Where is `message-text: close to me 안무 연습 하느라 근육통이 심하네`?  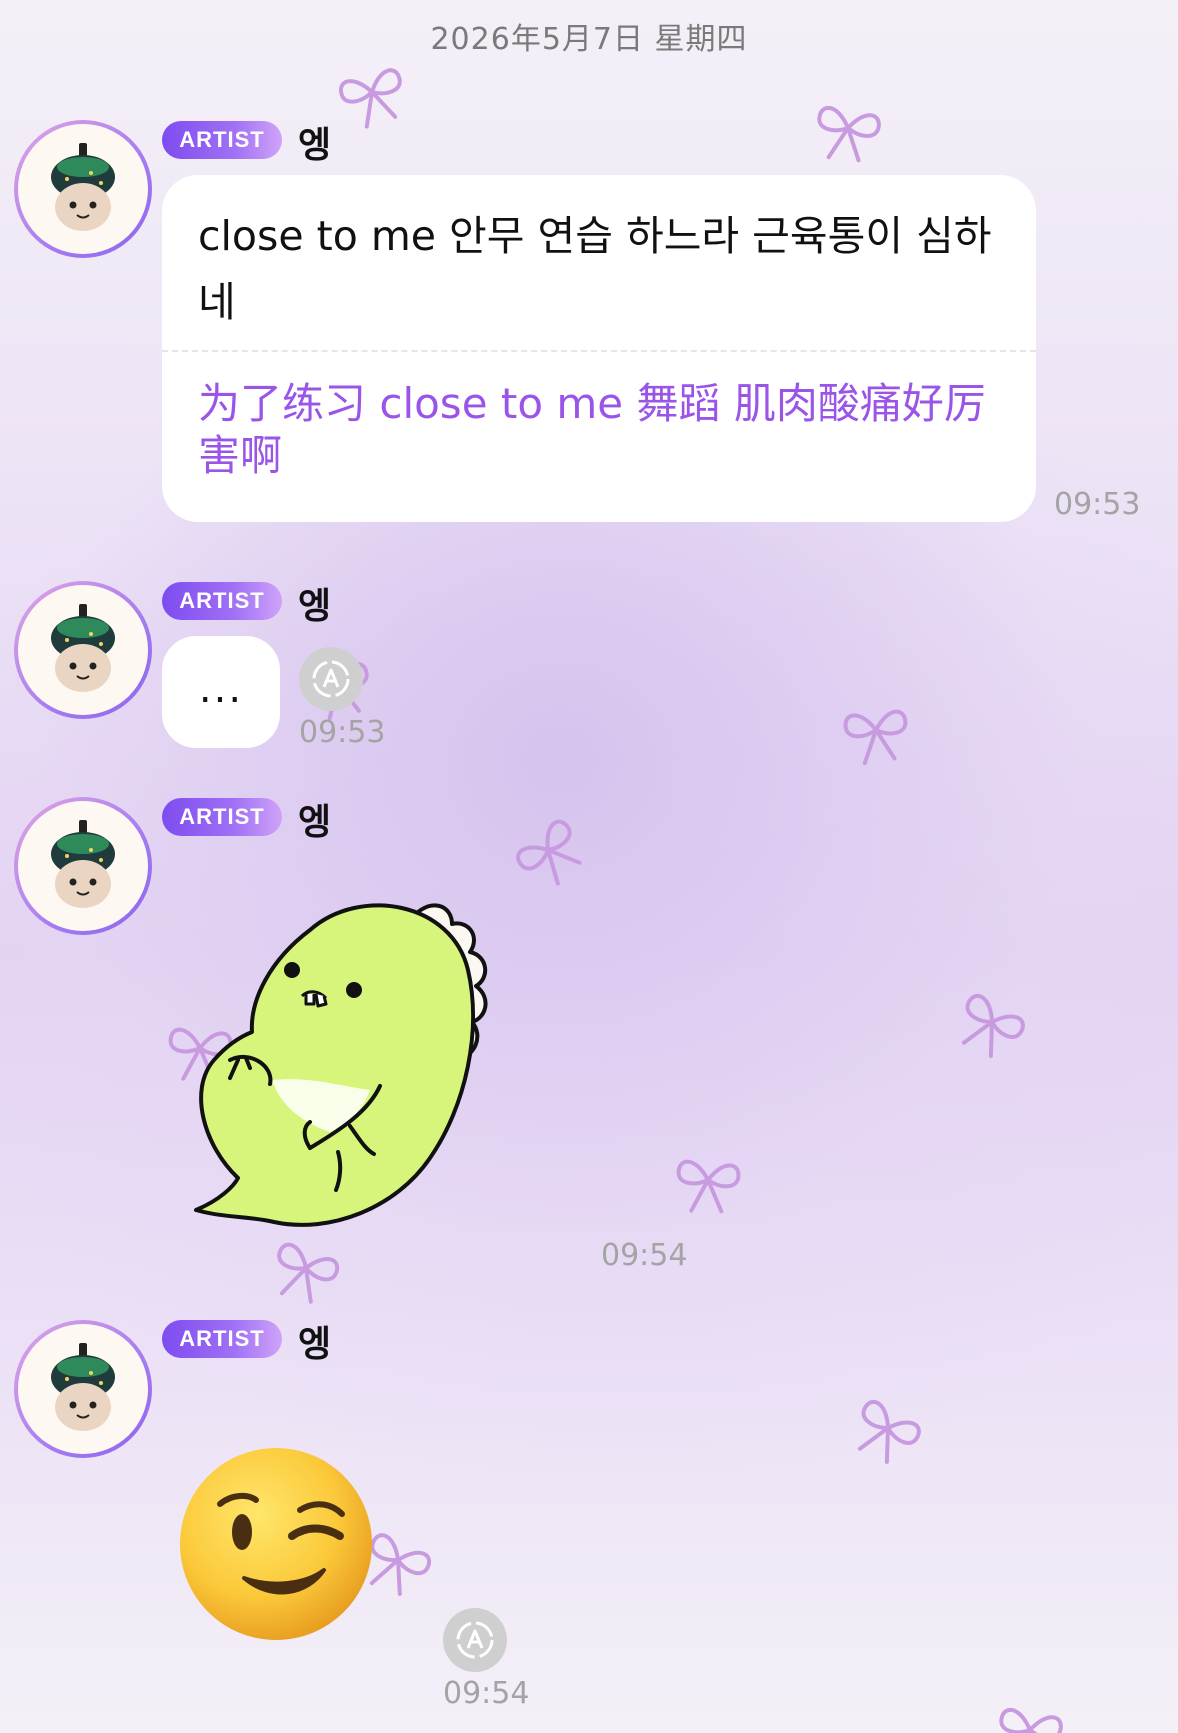 message-text: close to me 안무 연습 하느라 근육통이 심하네 is located at coordinates (595, 269).